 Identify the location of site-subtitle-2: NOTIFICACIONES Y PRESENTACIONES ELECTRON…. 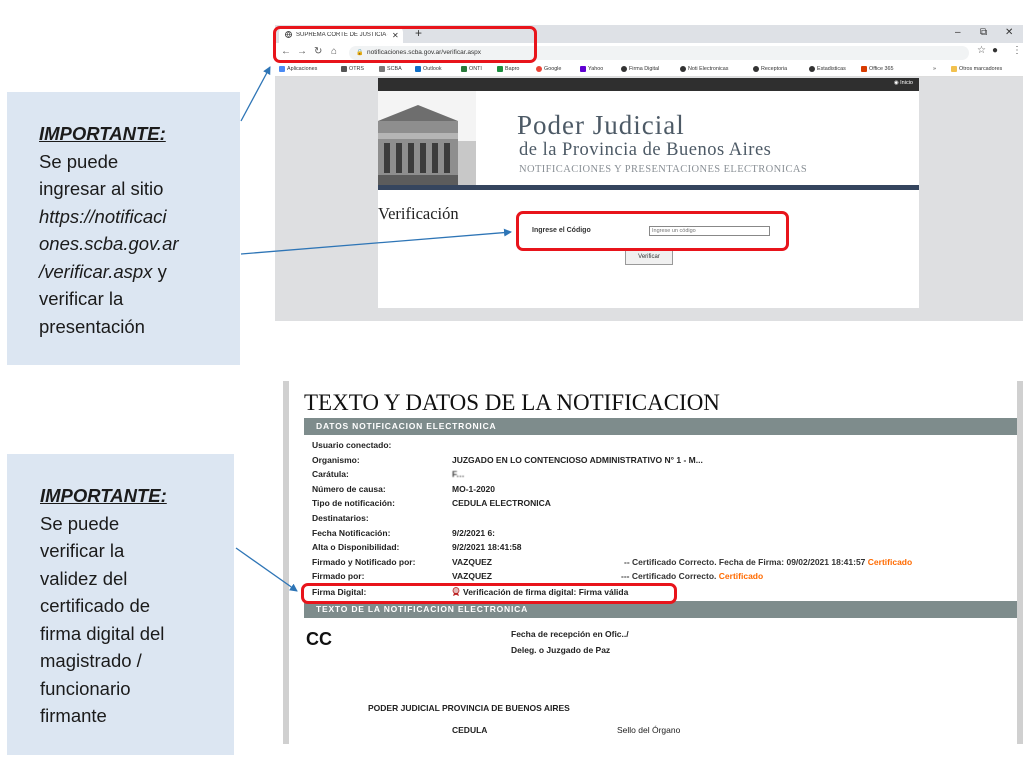
(663, 169).